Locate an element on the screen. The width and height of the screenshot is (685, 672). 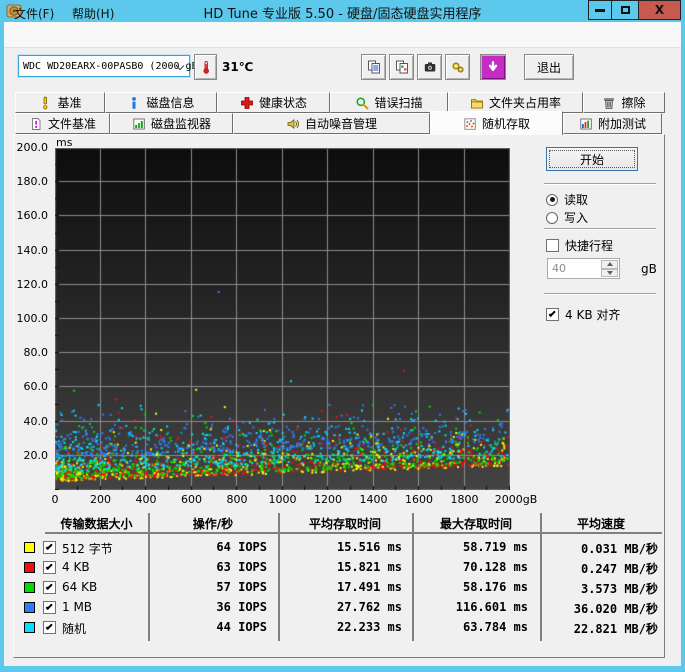
tab-label: 擦除 is located at coordinates (633, 103).